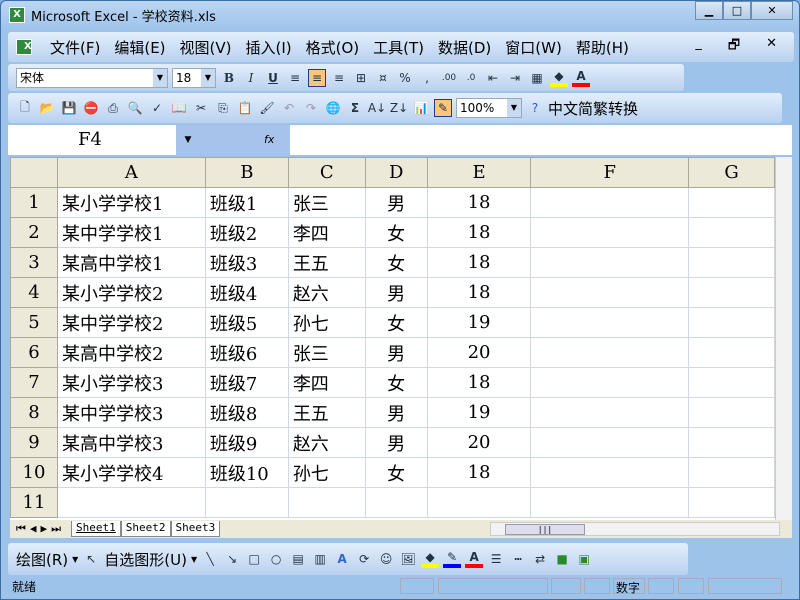  I want to click on column-header: D, so click(396, 172).